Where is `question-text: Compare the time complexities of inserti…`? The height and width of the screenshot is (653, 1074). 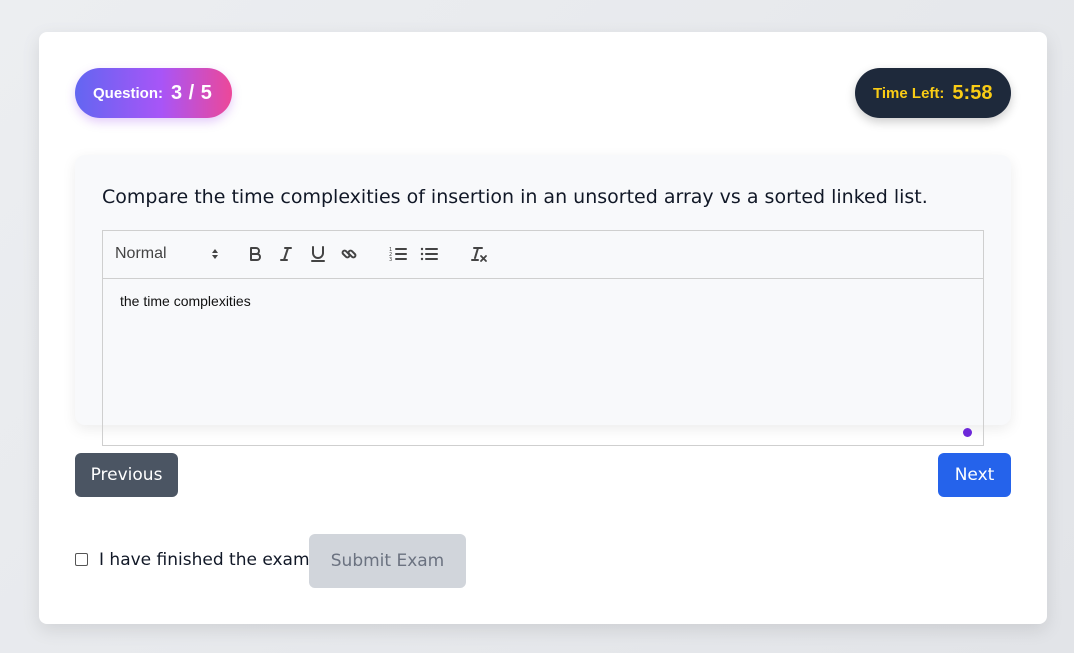 question-text: Compare the time complexities of inserti… is located at coordinates (515, 197).